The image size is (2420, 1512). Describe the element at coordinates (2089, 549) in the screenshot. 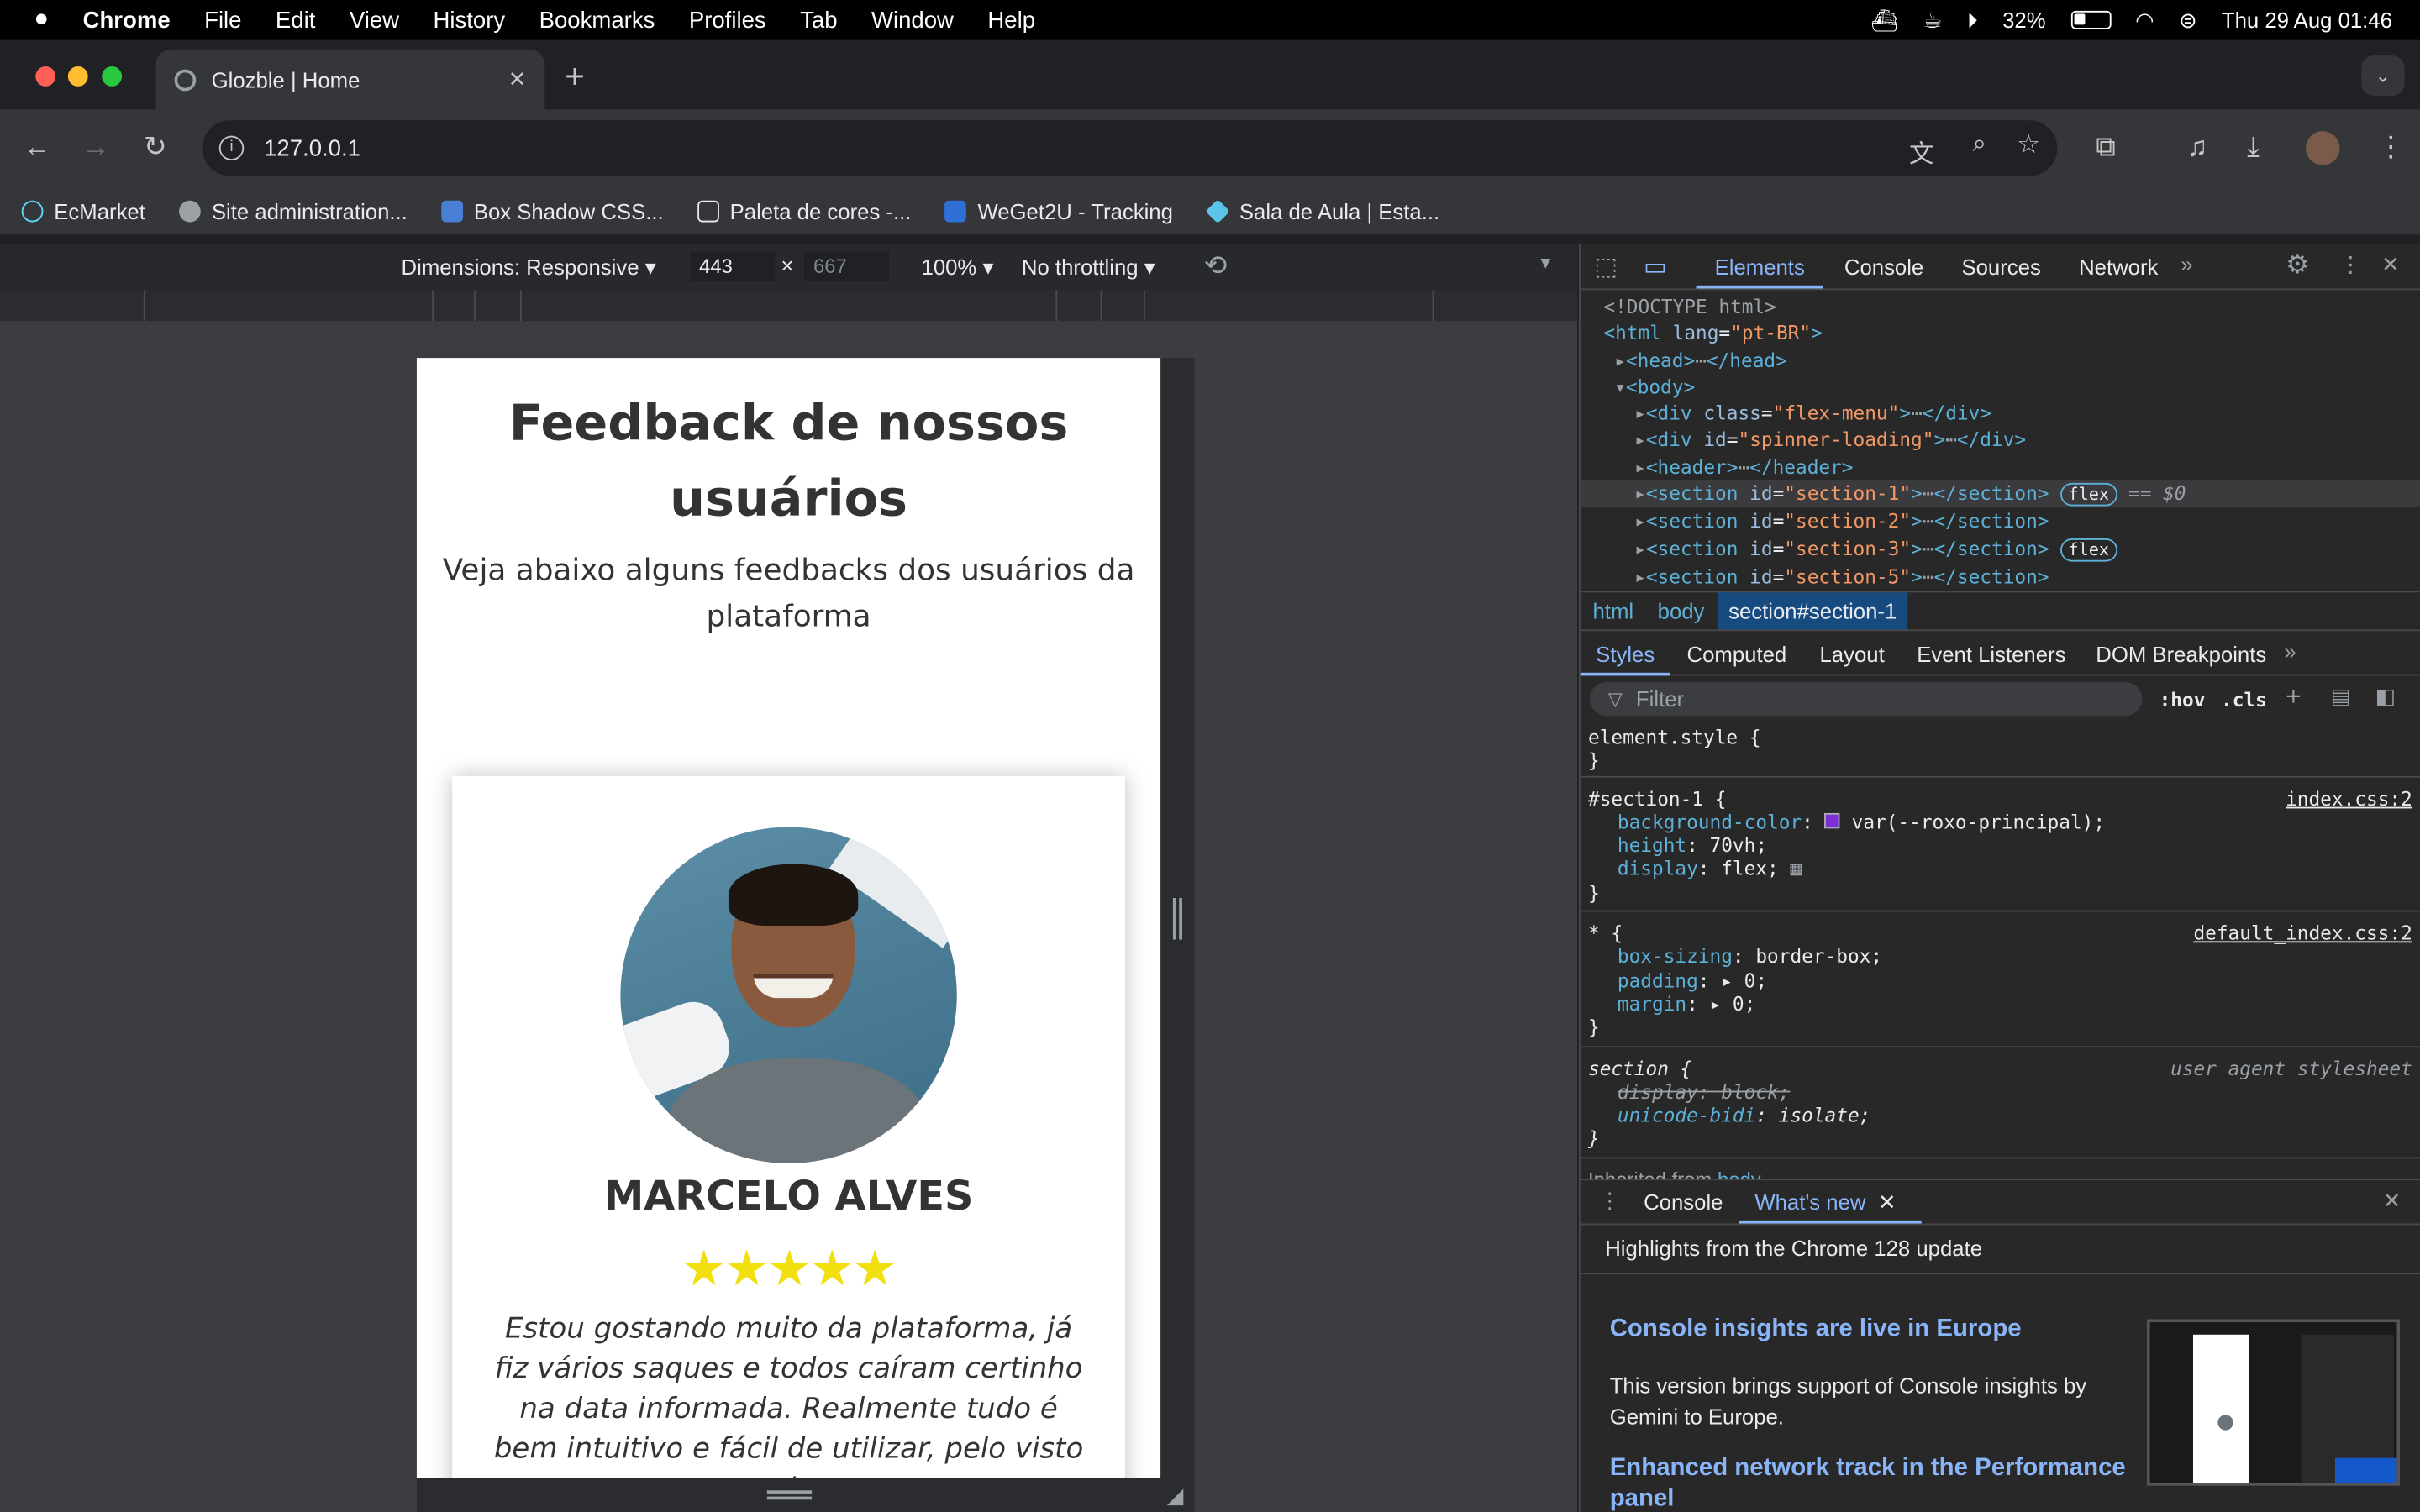

I see `flex-badge-2: flex` at that location.